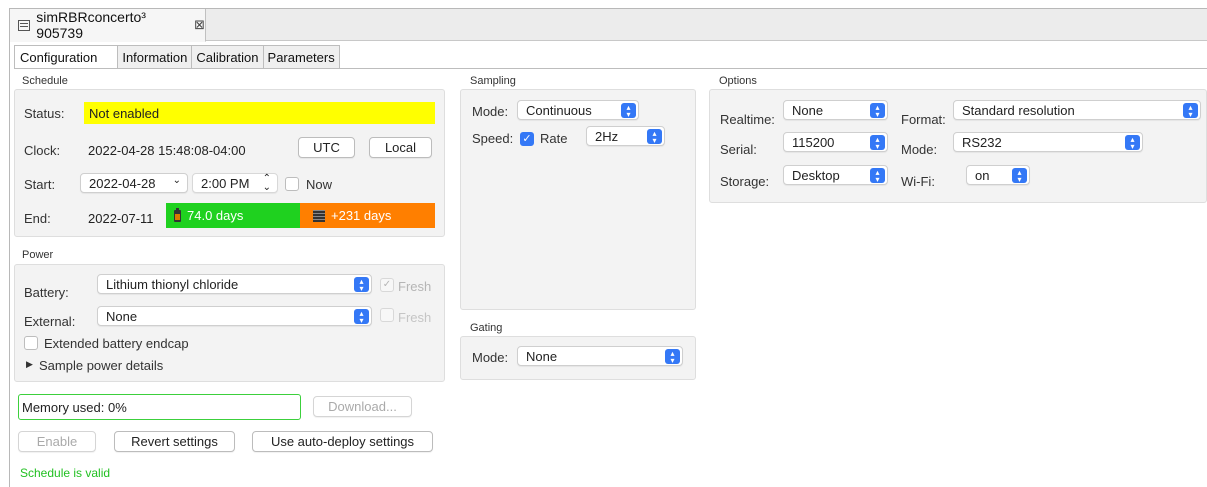 This screenshot has width=1207, height=487. Describe the element at coordinates (37, 218) in the screenshot. I see `end-label: End:` at that location.